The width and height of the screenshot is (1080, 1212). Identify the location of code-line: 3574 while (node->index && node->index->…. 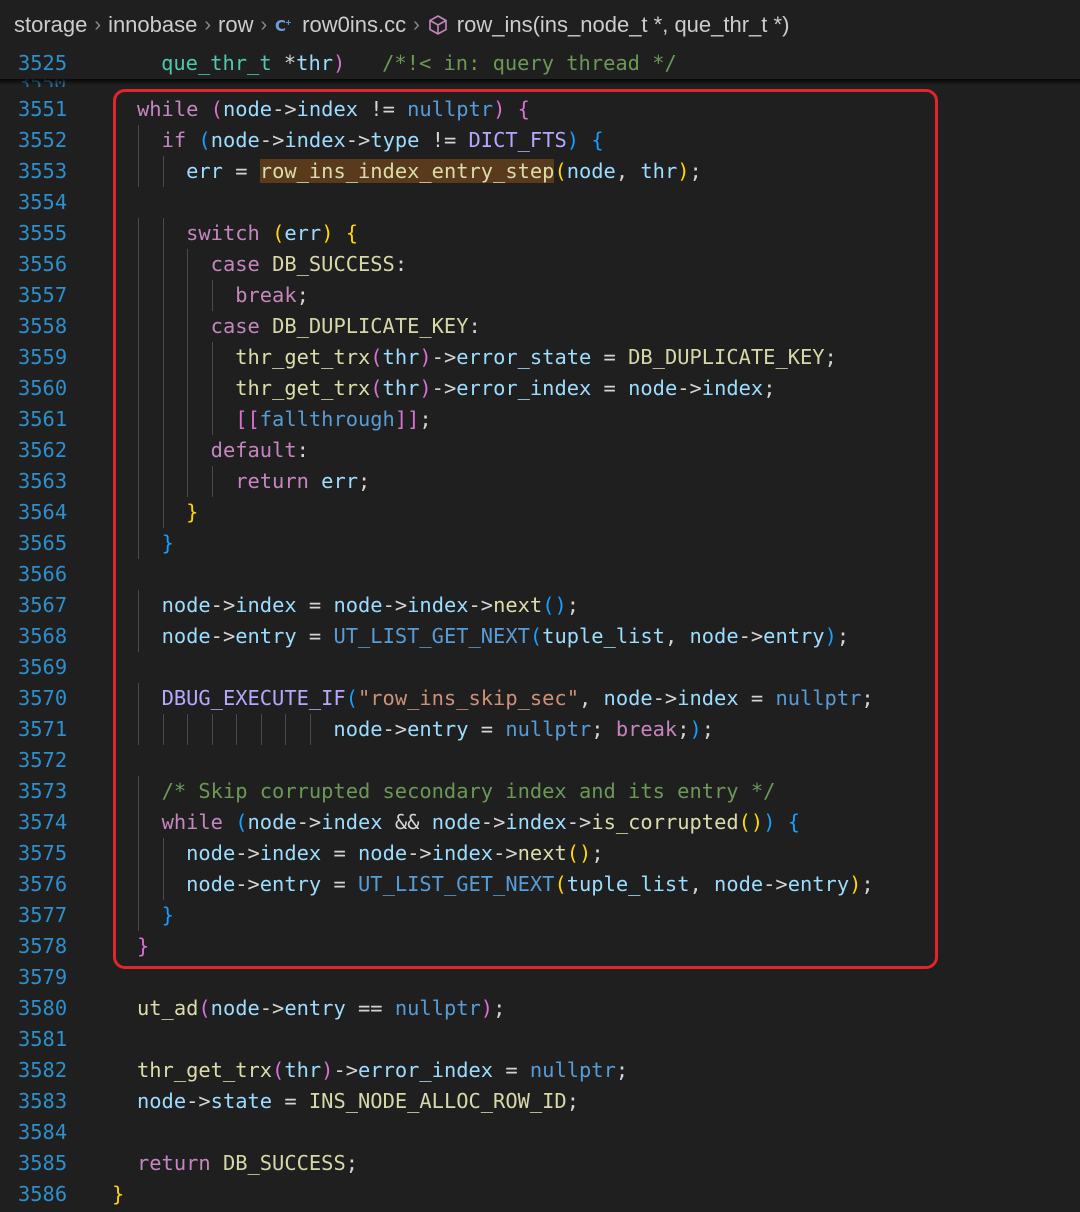
(540, 822).